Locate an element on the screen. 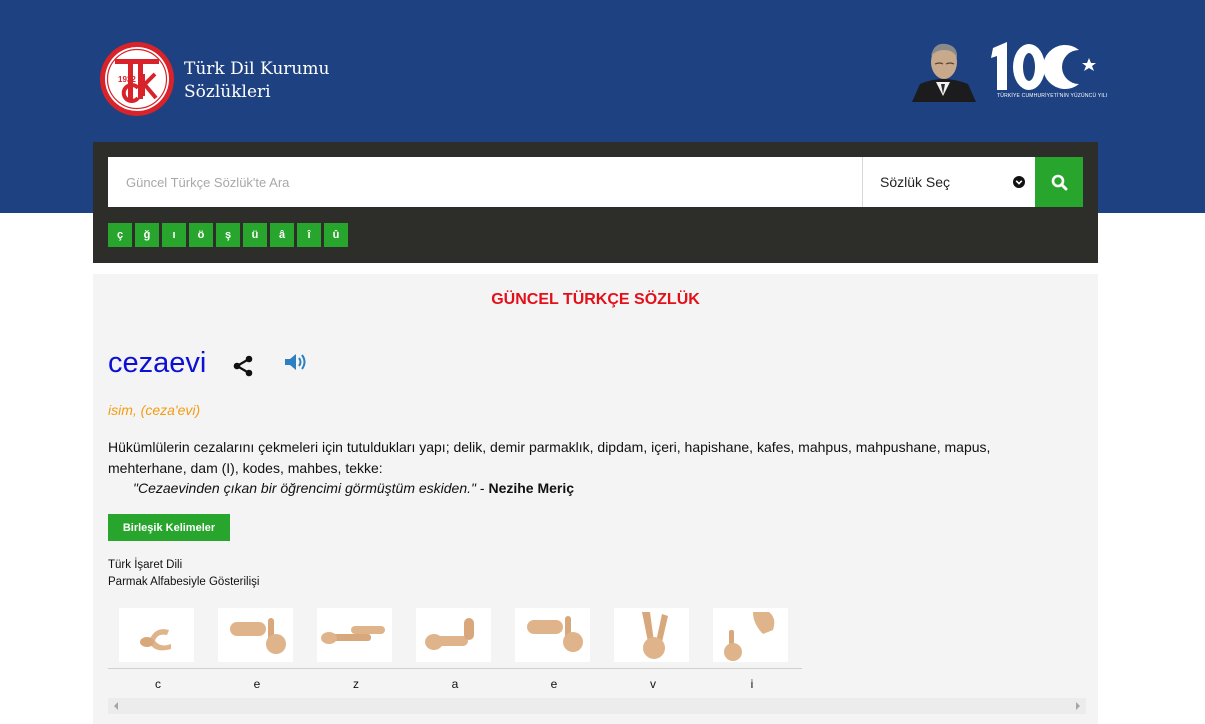  sign-letter: i is located at coordinates (752, 684).